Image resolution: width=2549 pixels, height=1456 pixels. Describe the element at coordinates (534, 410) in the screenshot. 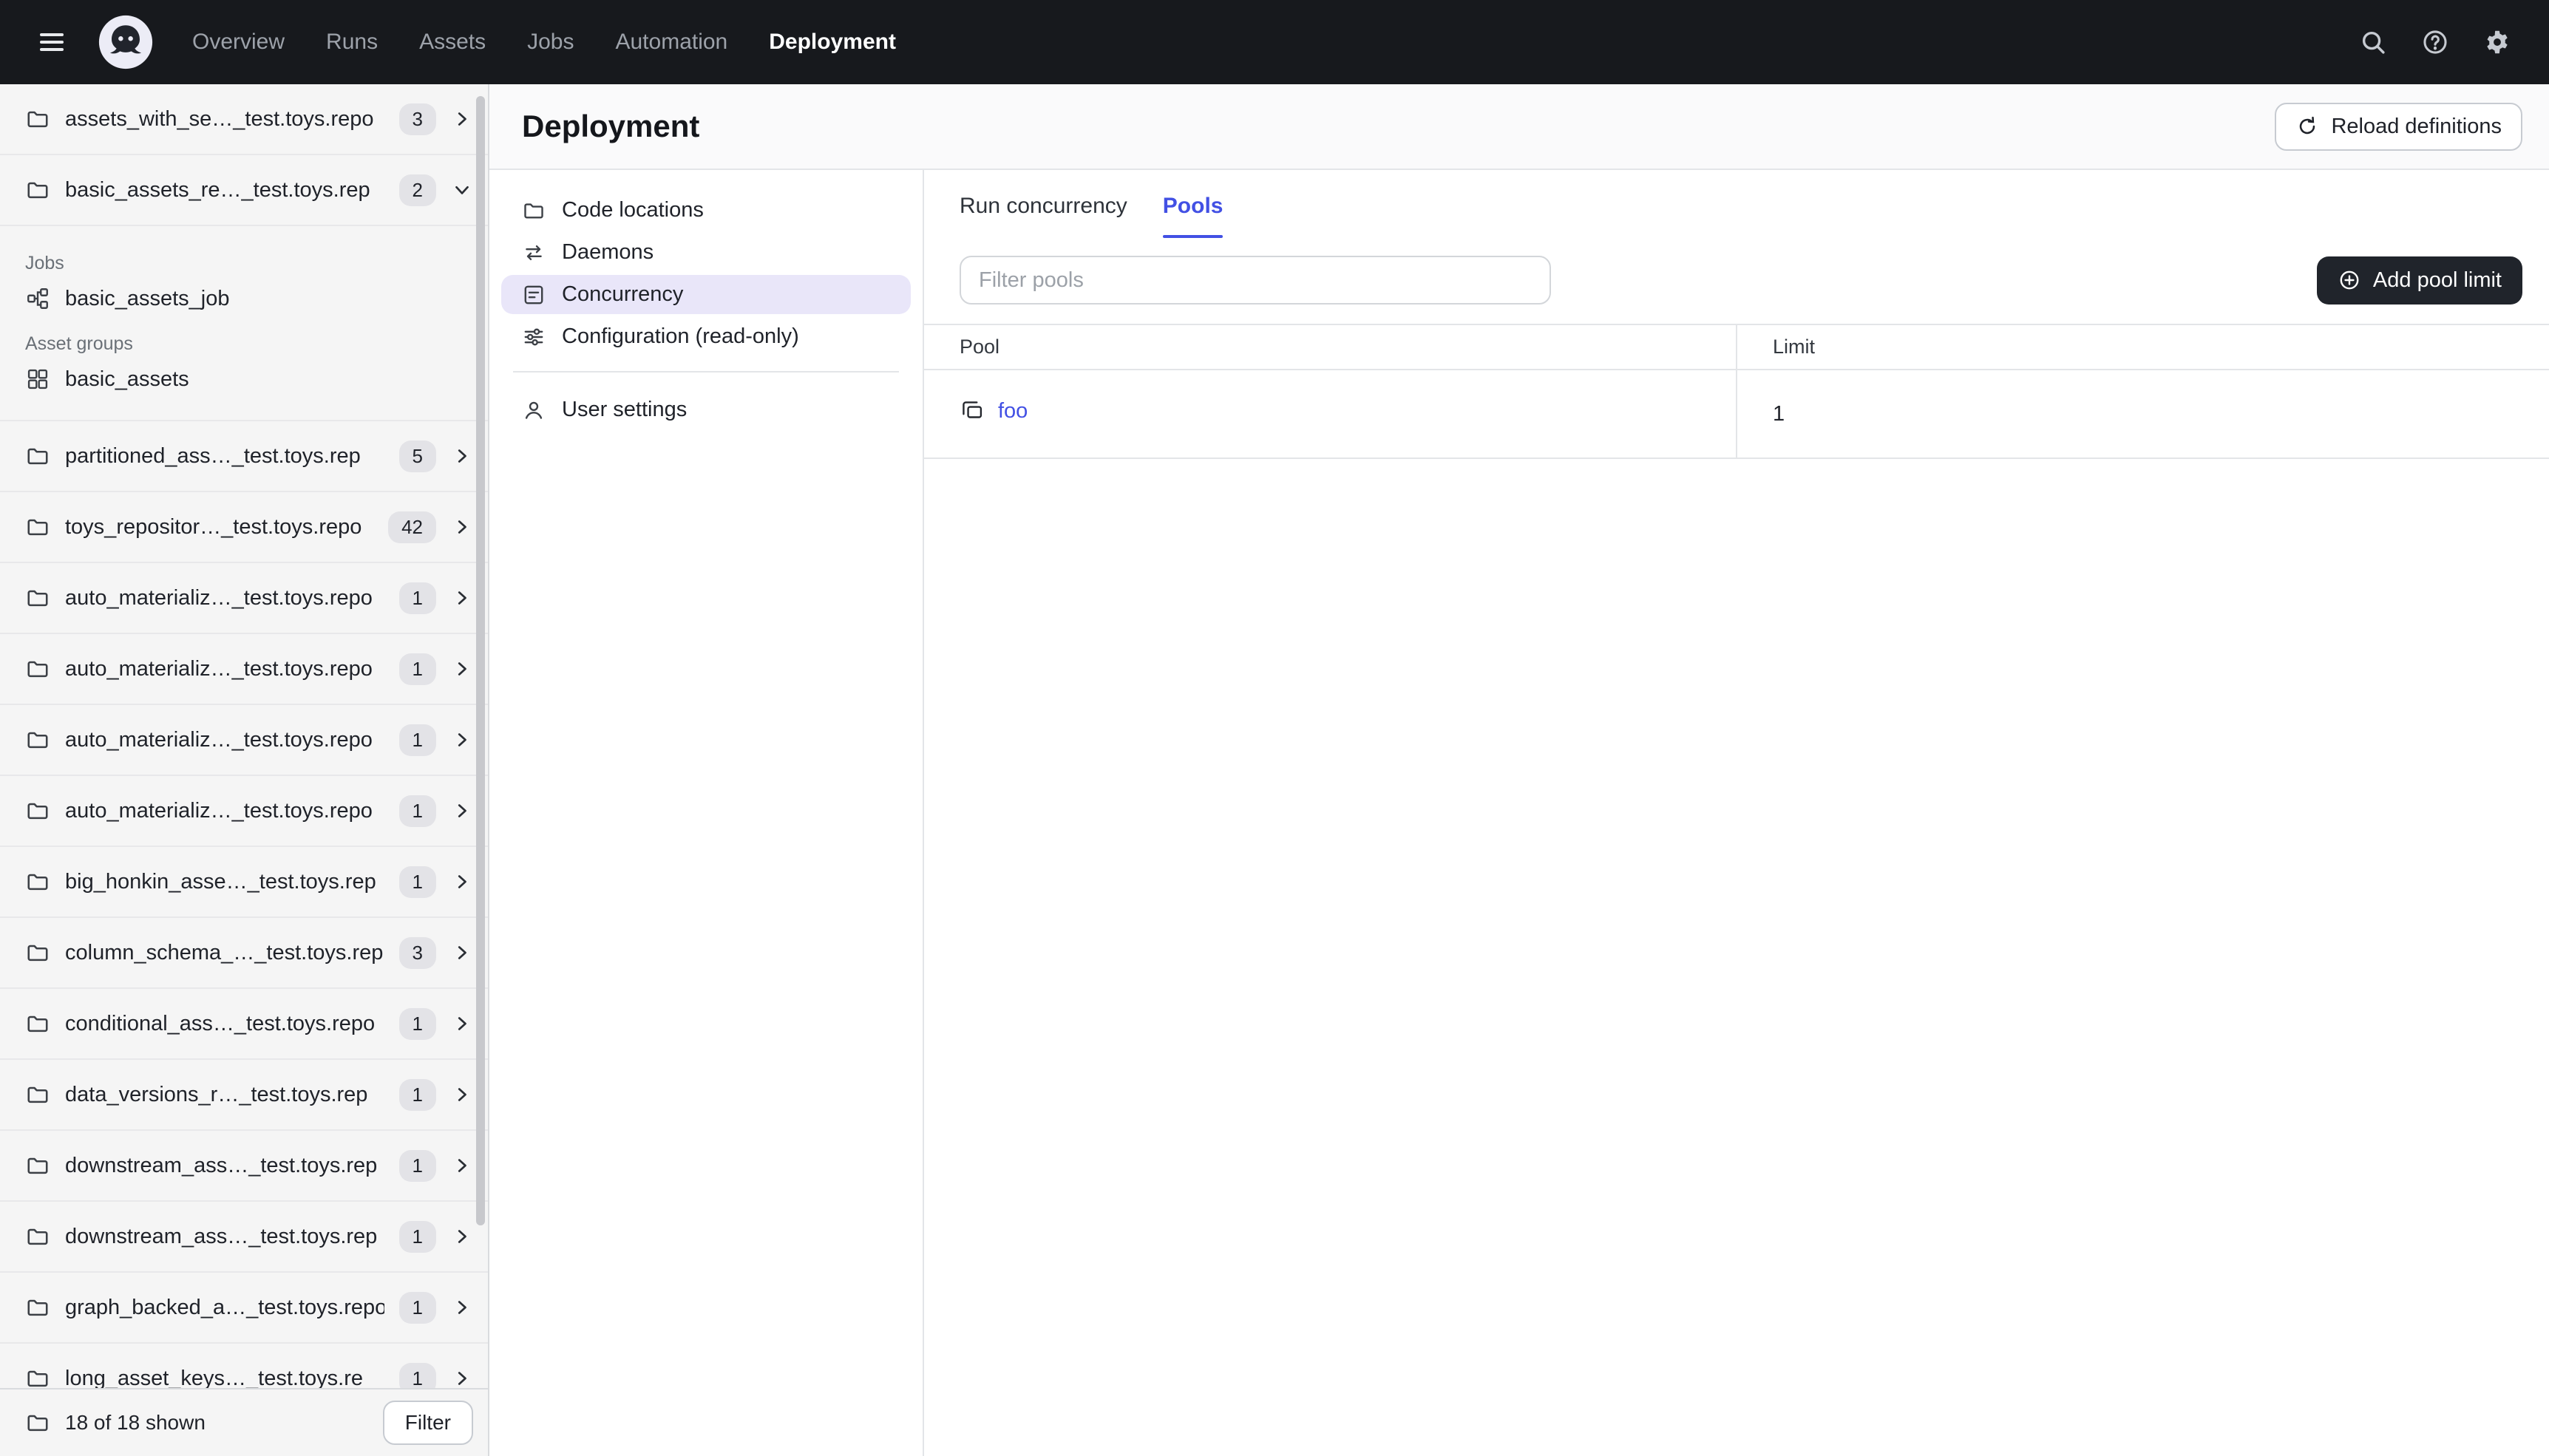

I see `user-icon` at that location.